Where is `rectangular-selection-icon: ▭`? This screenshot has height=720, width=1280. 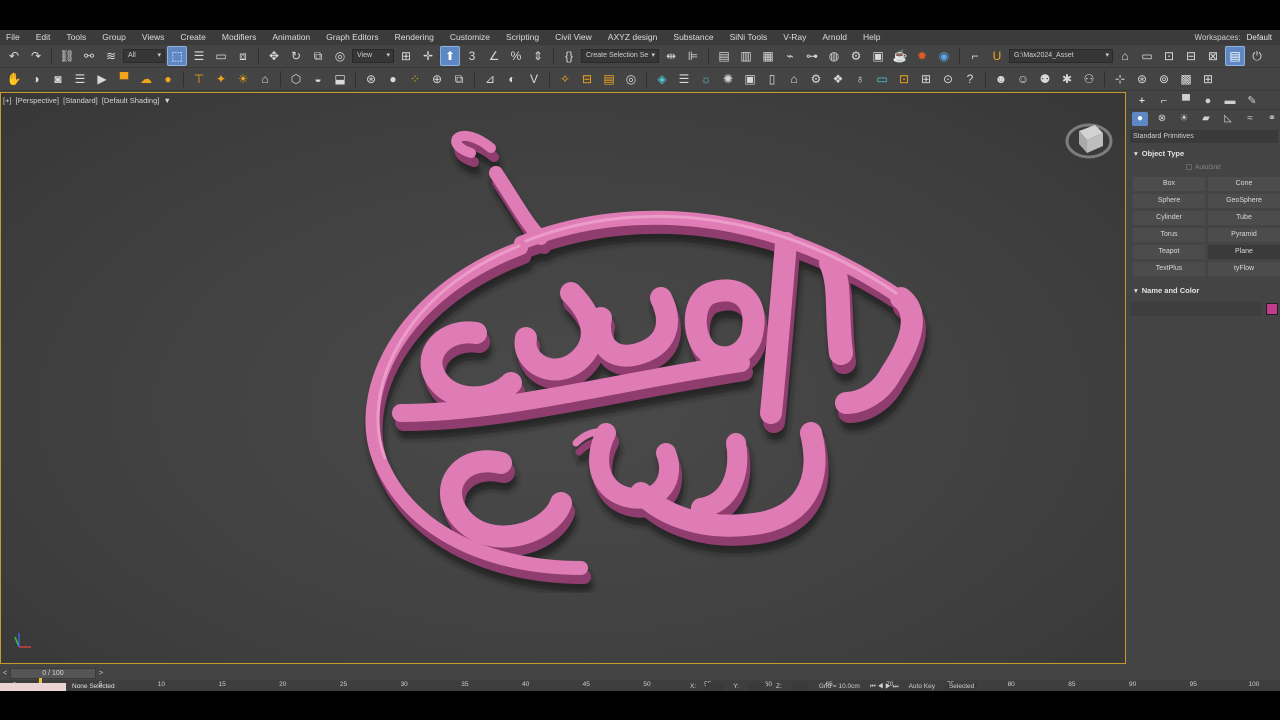
rectangular-selection-icon: ▭ is located at coordinates (221, 56).